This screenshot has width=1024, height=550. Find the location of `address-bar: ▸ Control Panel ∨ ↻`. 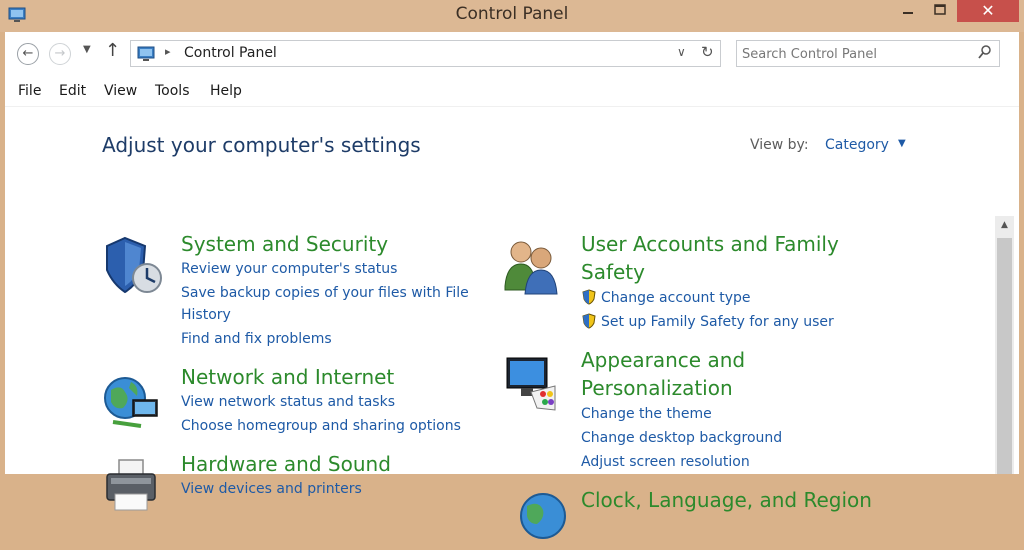

address-bar: ▸ Control Panel ∨ ↻ is located at coordinates (425, 53).